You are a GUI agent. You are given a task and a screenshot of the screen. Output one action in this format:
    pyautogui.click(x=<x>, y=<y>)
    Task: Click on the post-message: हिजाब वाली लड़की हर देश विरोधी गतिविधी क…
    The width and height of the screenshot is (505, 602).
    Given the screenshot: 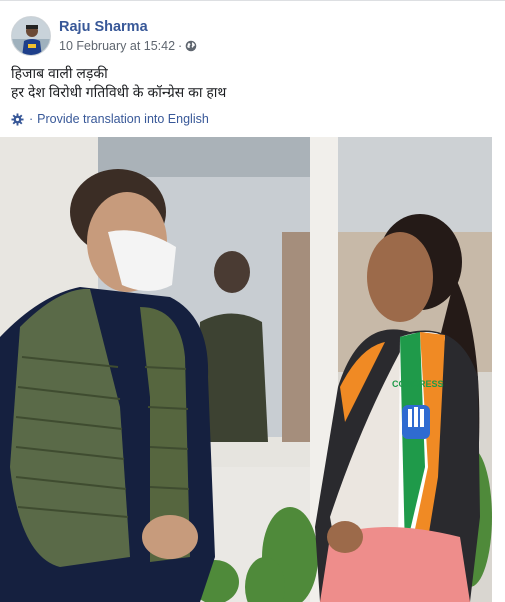 What is the action you would take?
    pyautogui.click(x=118, y=83)
    